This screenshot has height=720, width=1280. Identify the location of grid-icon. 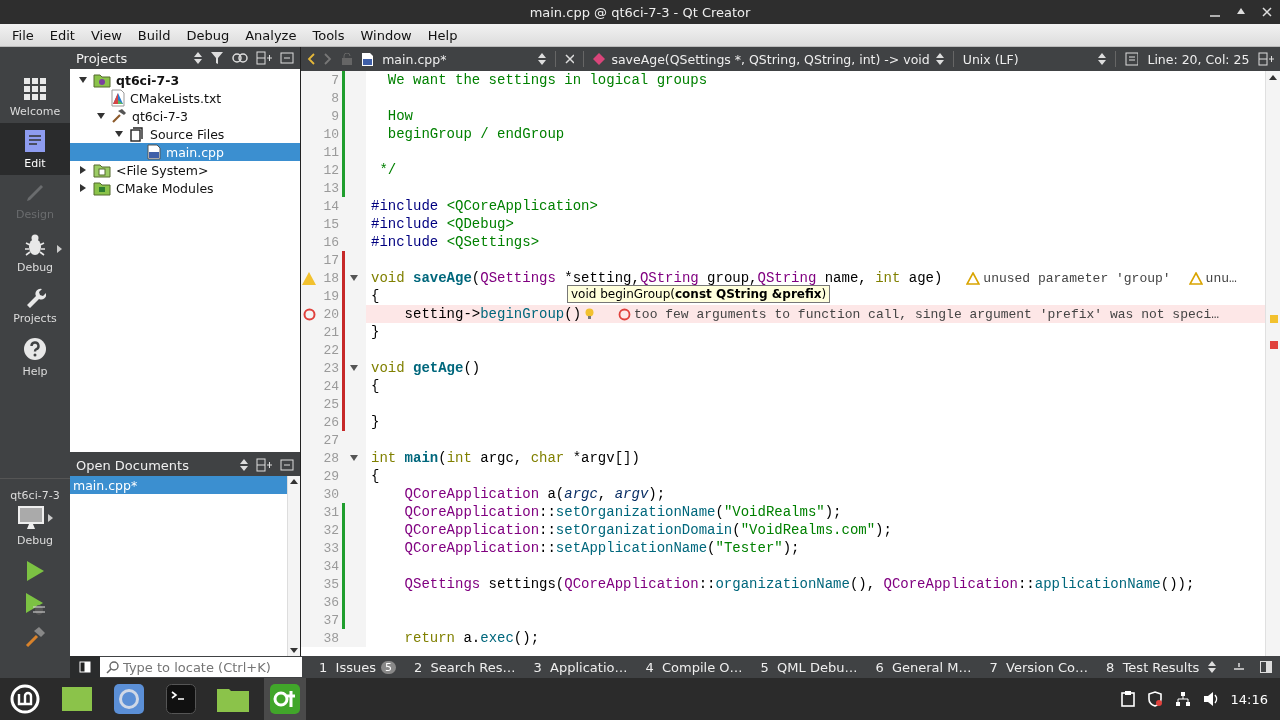
(35, 88).